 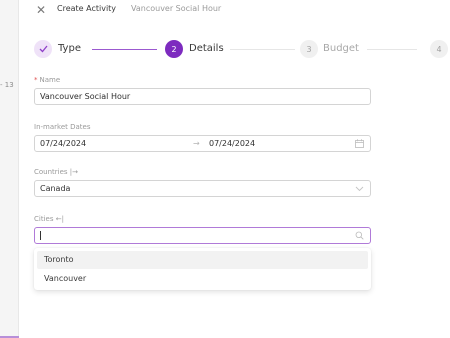 I want to click on step-budget-number: 3, so click(x=309, y=49).